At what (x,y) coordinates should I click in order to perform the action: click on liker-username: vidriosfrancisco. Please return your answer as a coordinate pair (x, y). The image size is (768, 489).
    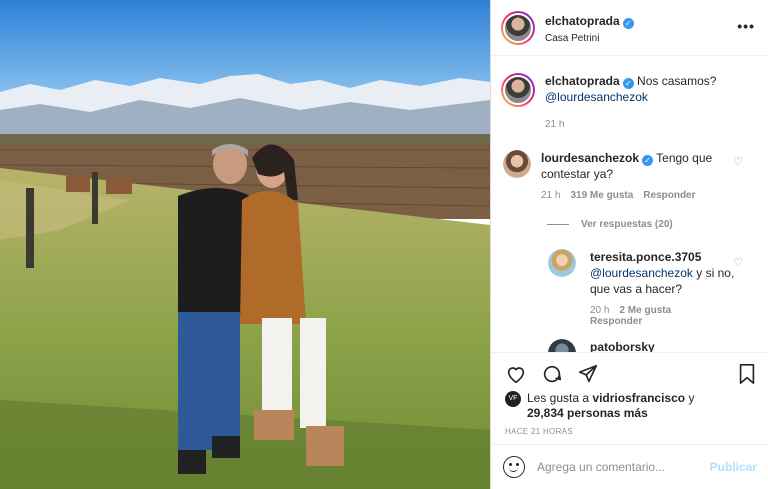
    Looking at the image, I should click on (638, 398).